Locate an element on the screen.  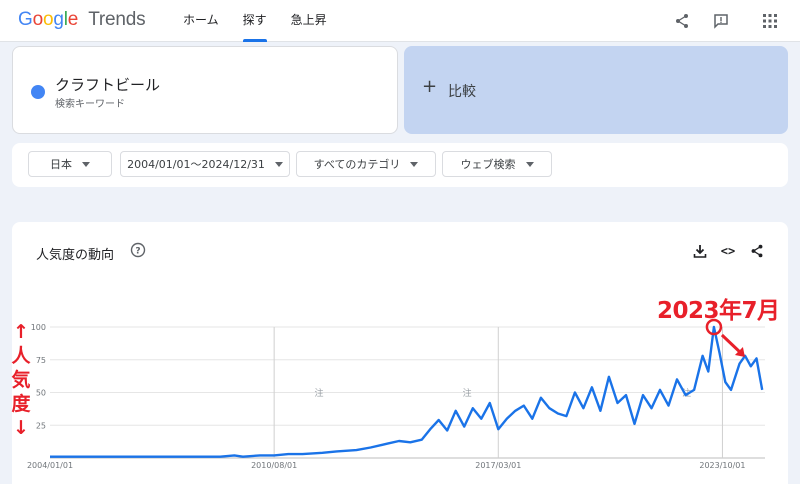
x-tick-label: 2004/01/01 is located at coordinates (50, 465).